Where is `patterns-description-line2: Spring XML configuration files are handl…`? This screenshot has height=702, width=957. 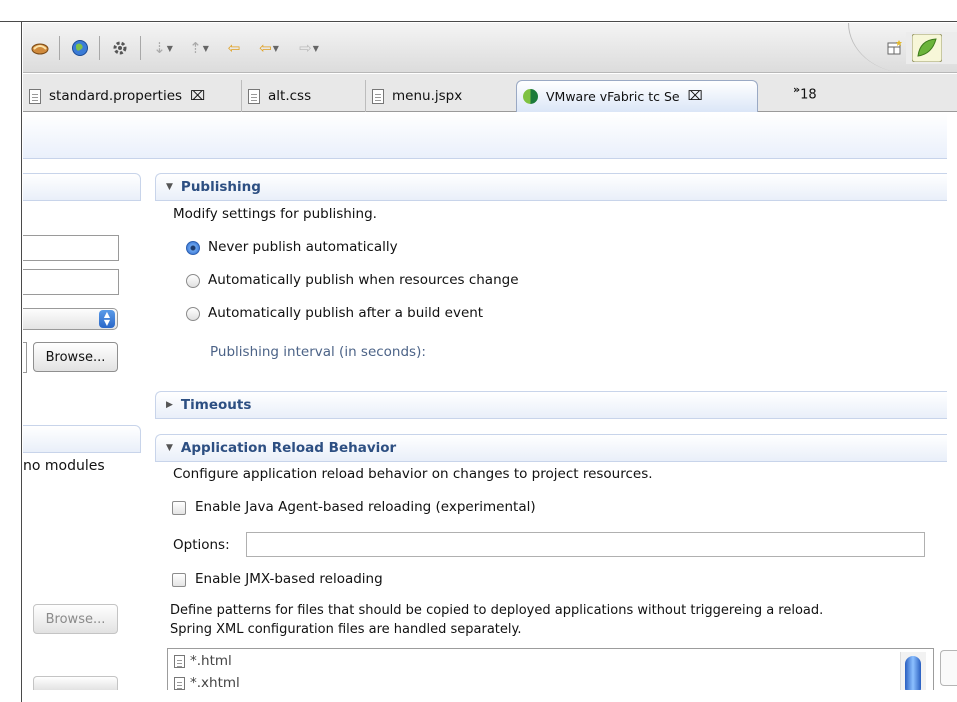
patterns-description-line2: Spring XML configuration files are handl… is located at coordinates (346, 629).